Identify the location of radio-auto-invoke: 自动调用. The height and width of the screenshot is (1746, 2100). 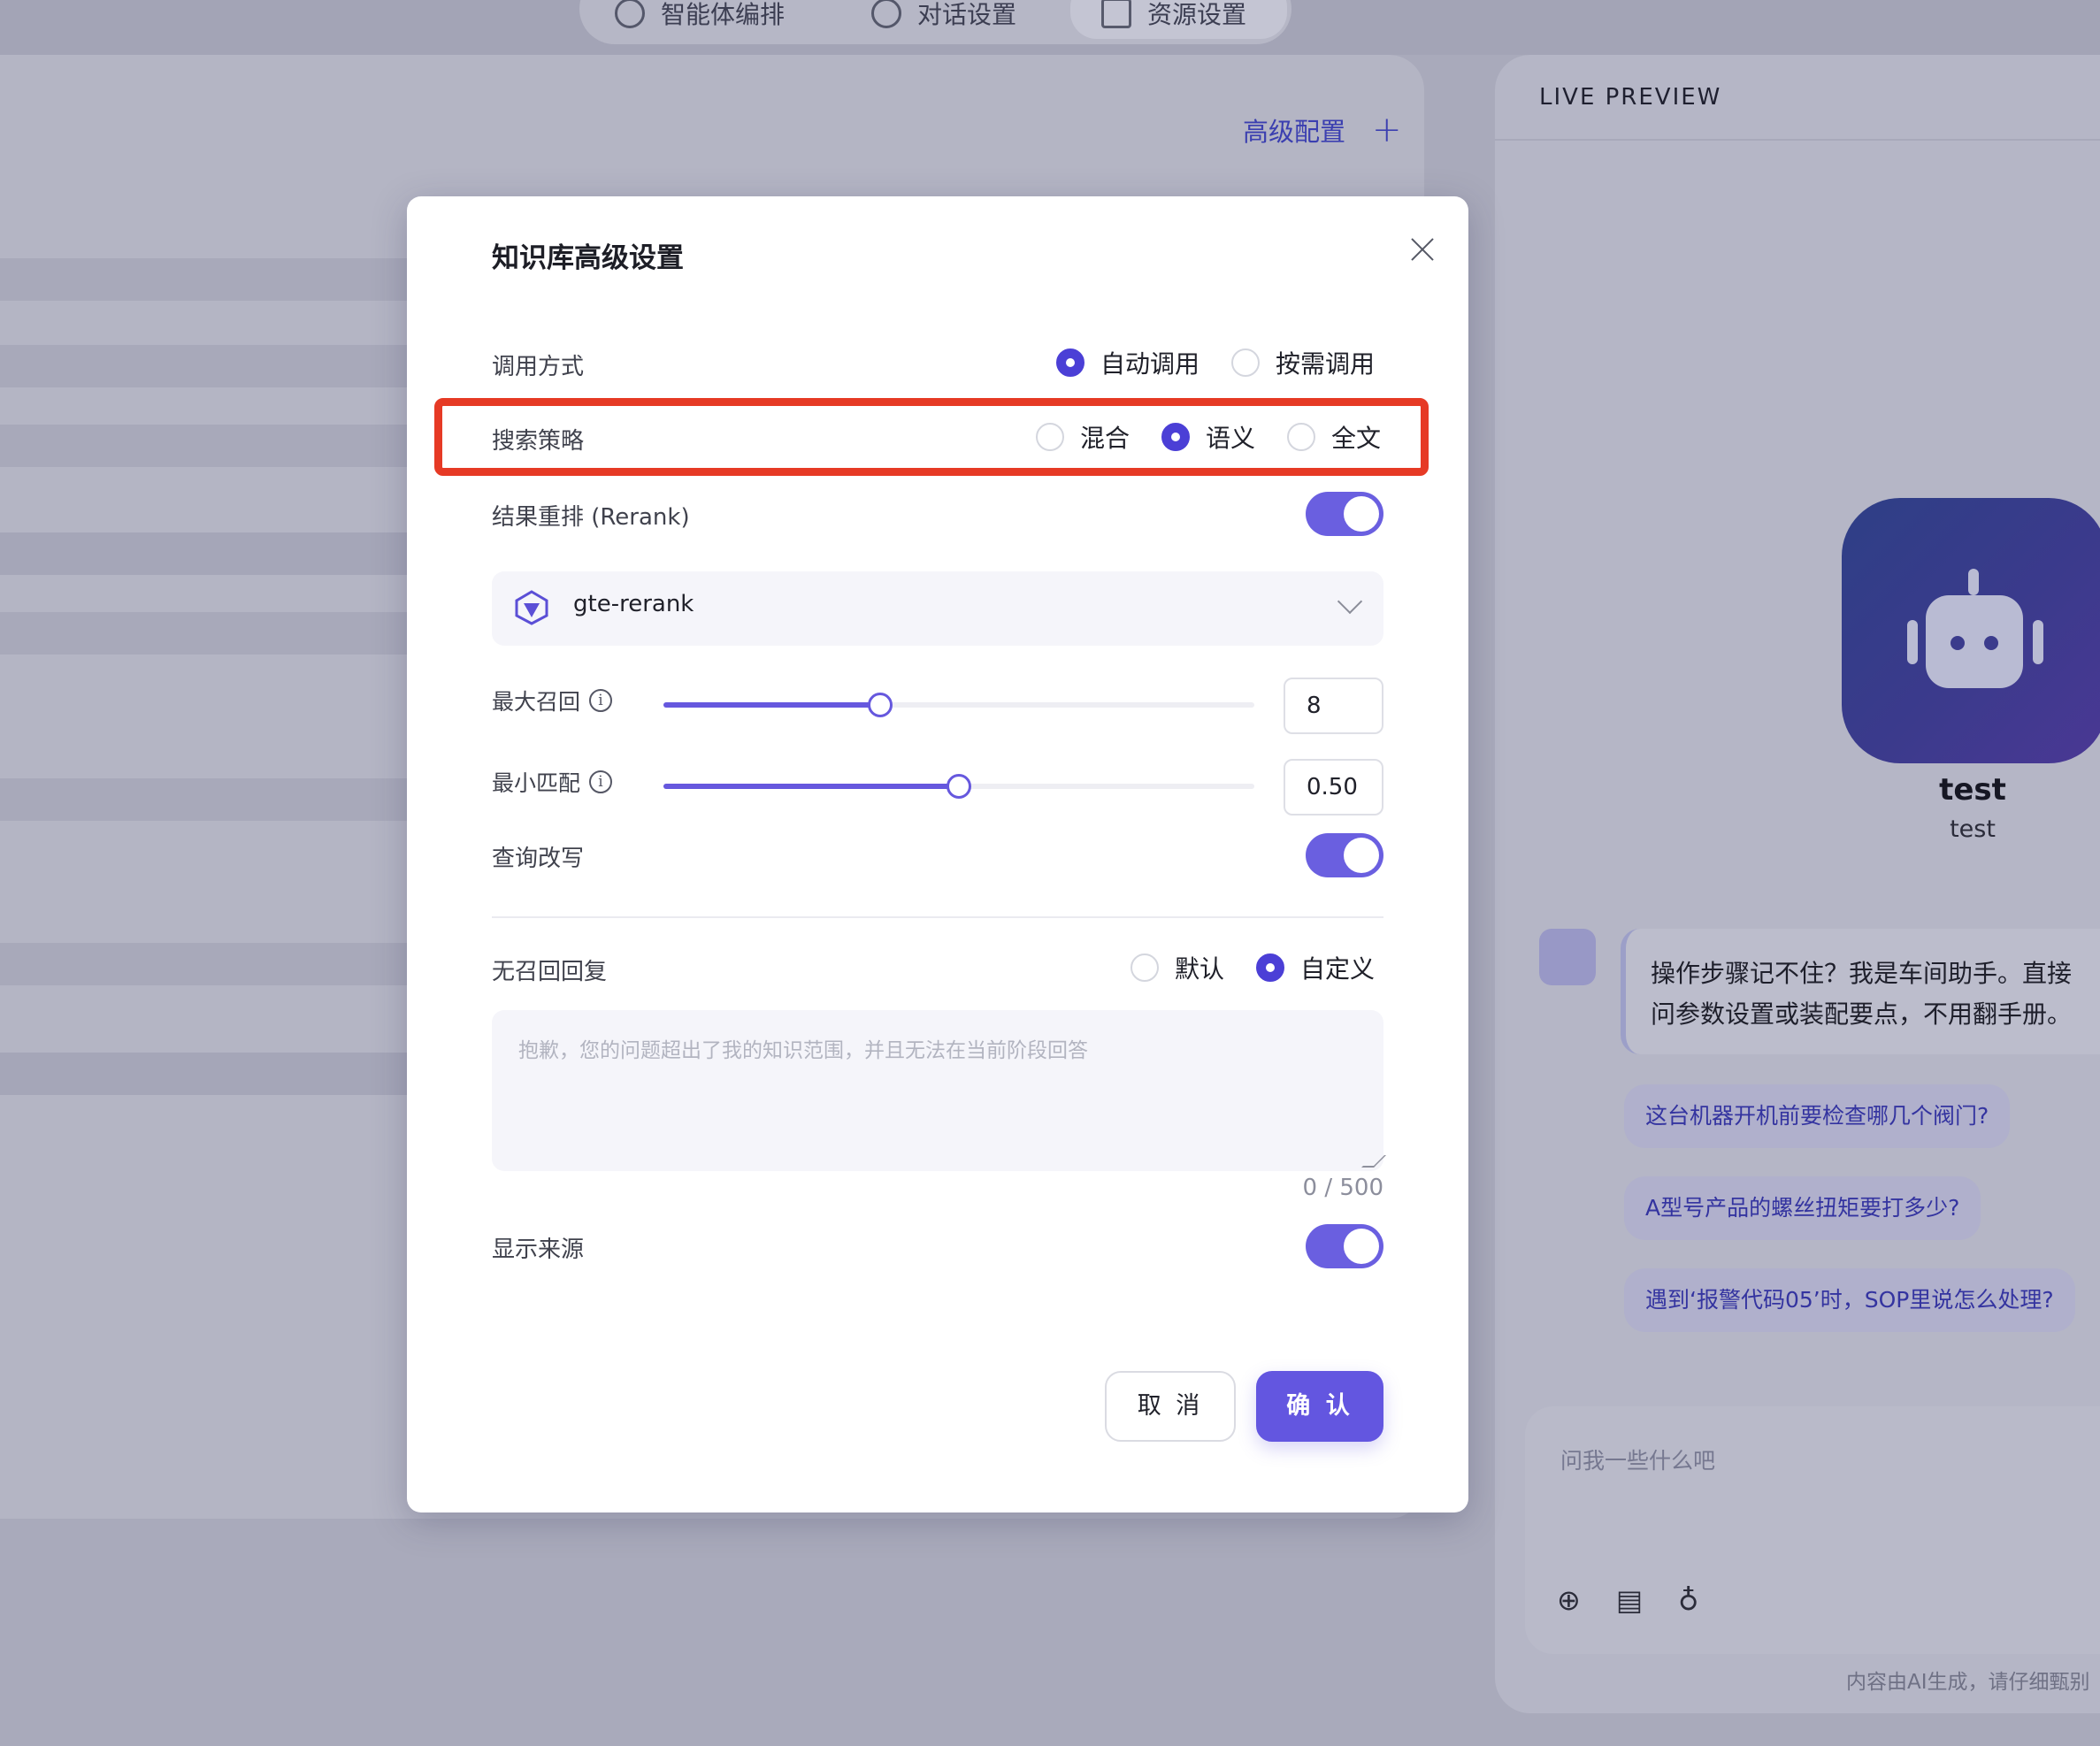
(1127, 363).